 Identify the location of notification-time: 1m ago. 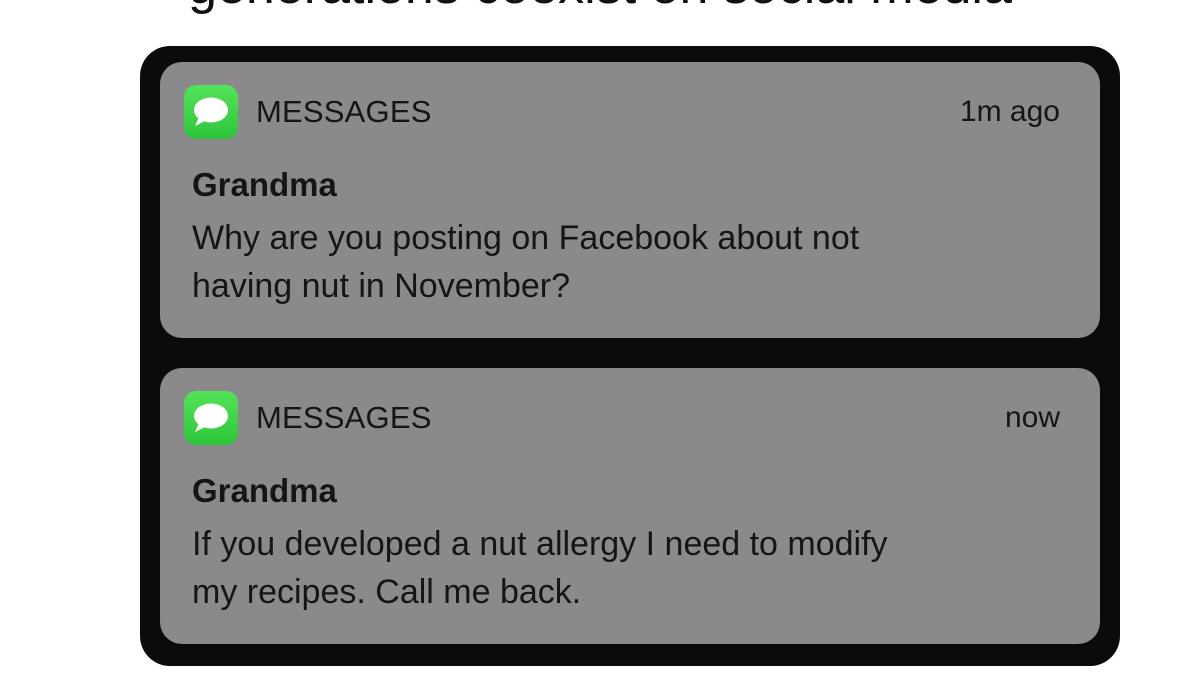
(1009, 111).